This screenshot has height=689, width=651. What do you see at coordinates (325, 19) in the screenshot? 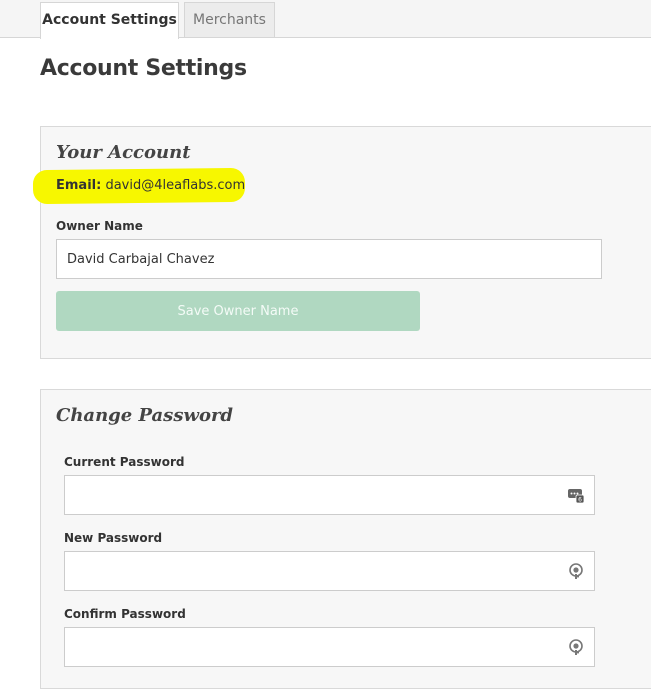
I see `tab-bar: Account Settings Merchants` at bounding box center [325, 19].